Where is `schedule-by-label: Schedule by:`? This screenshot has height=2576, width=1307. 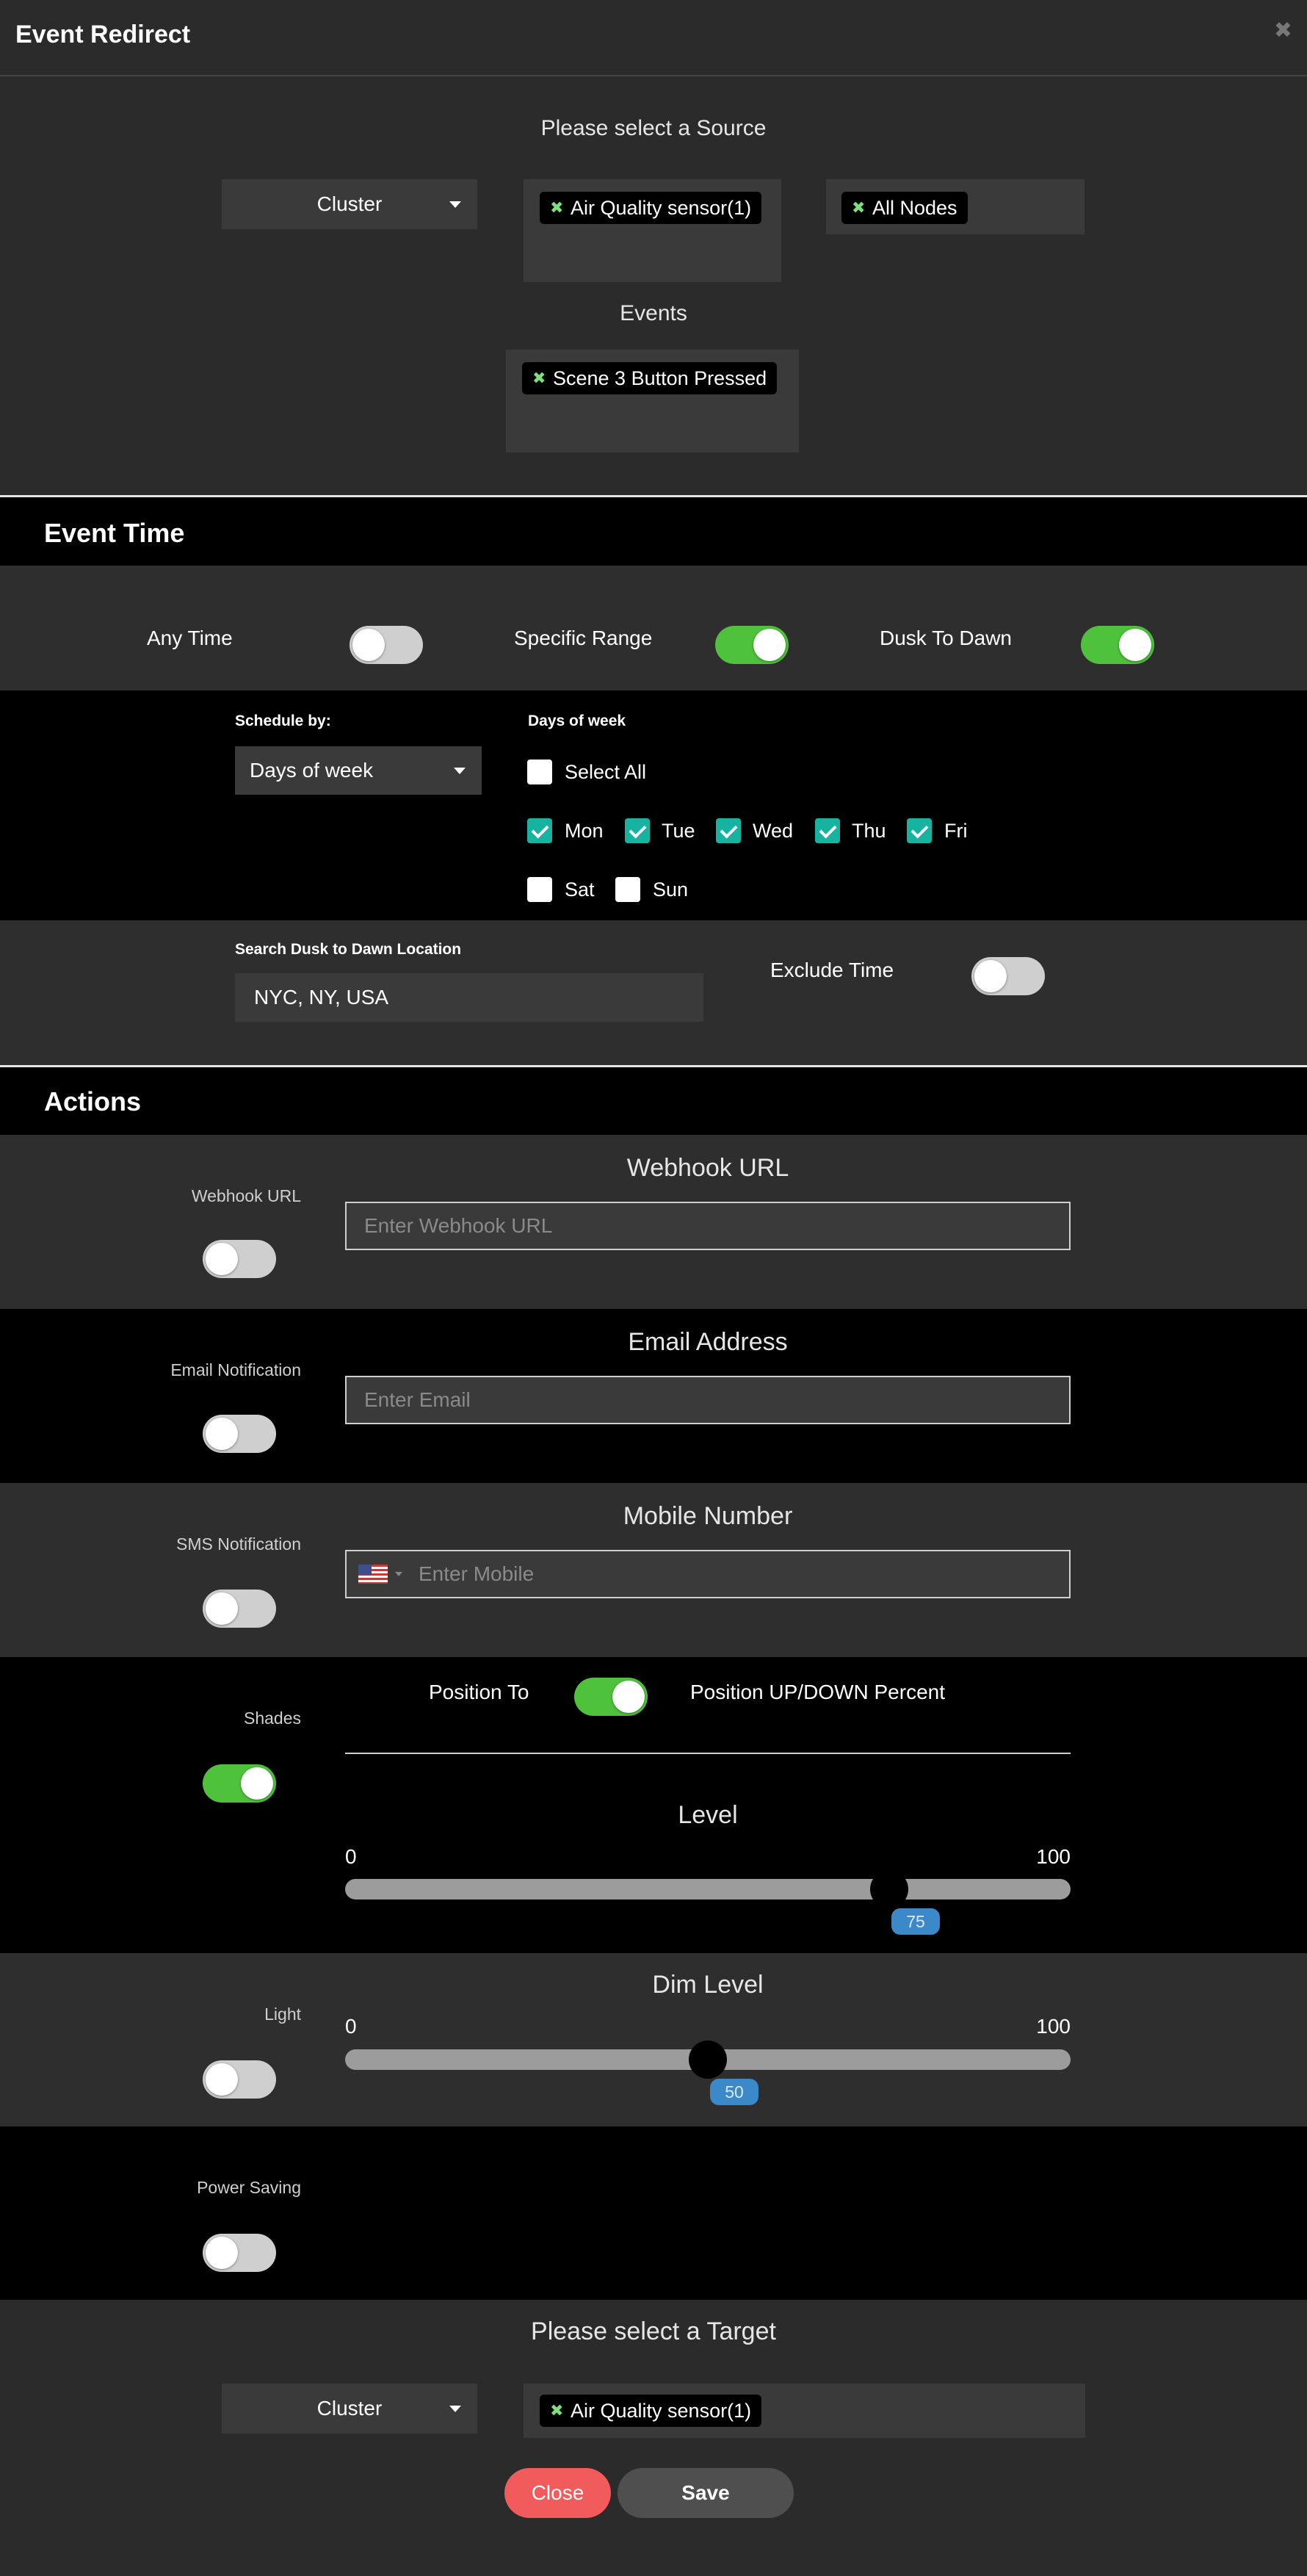
schedule-by-label: Schedule by: is located at coordinates (283, 720).